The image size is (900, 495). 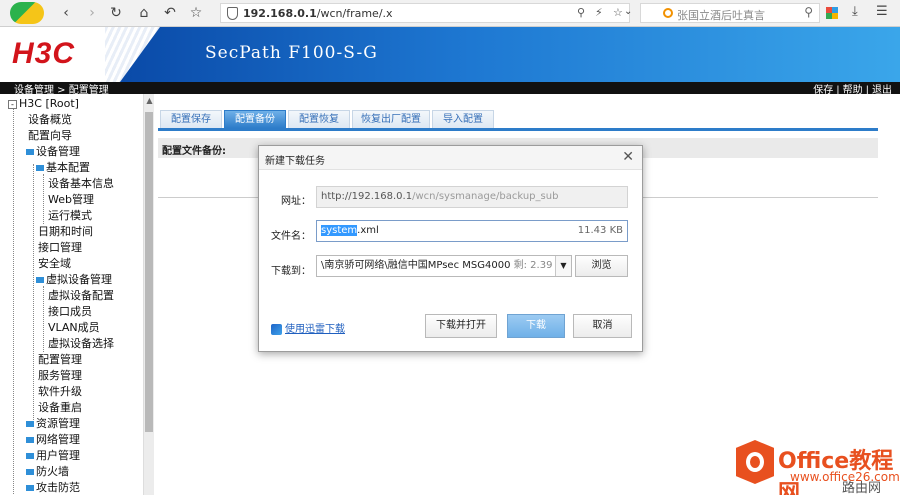 I want to click on flash-icon: ⚡, so click(x=599, y=12).